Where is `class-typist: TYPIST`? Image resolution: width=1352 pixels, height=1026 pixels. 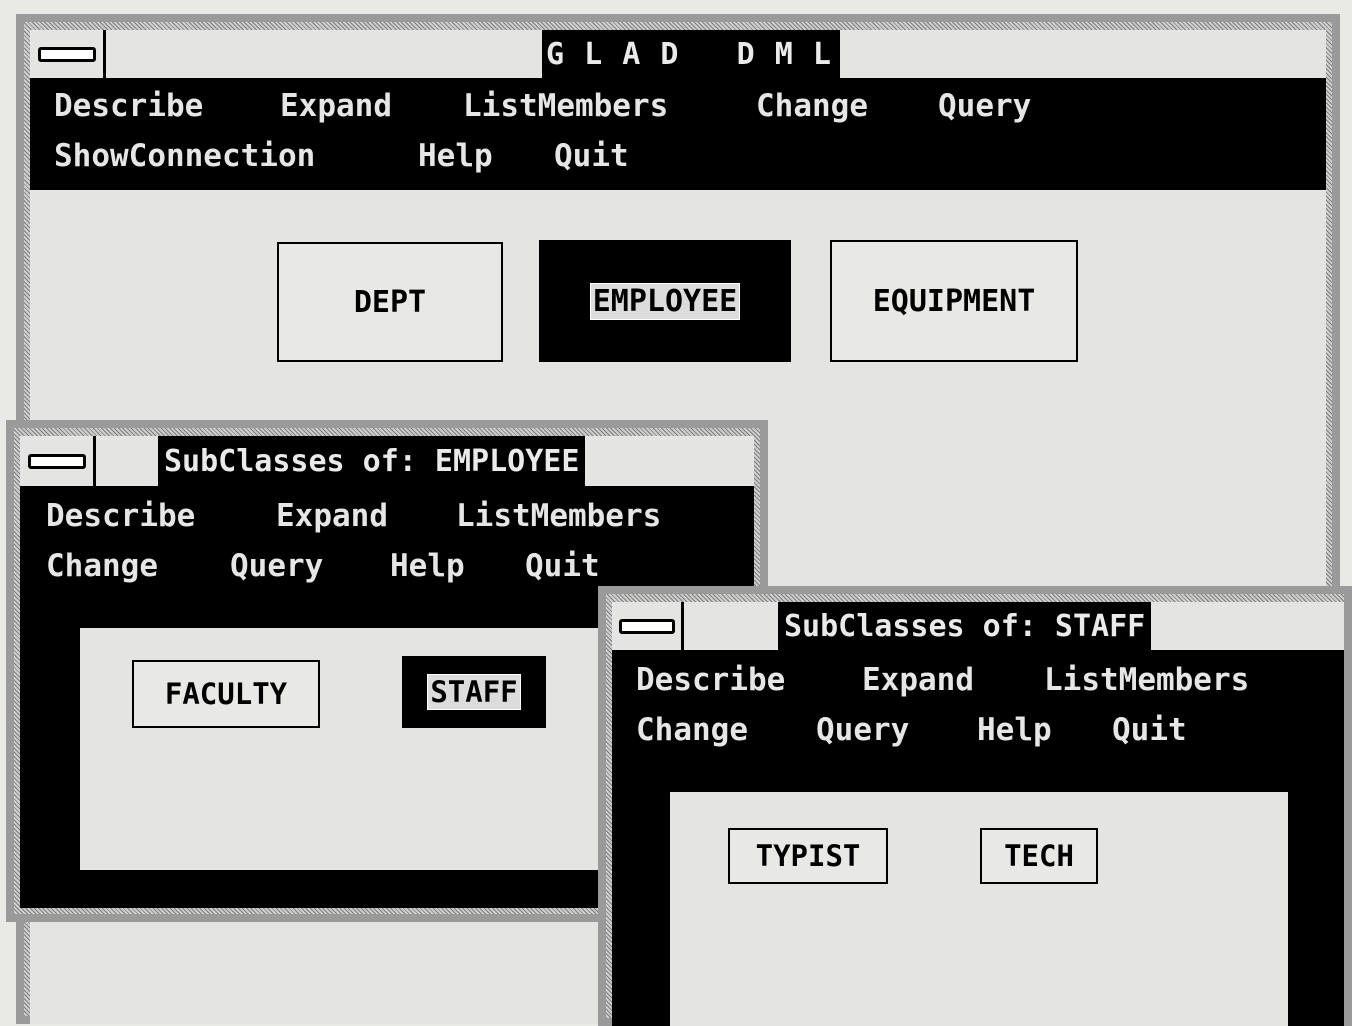
class-typist: TYPIST is located at coordinates (808, 856).